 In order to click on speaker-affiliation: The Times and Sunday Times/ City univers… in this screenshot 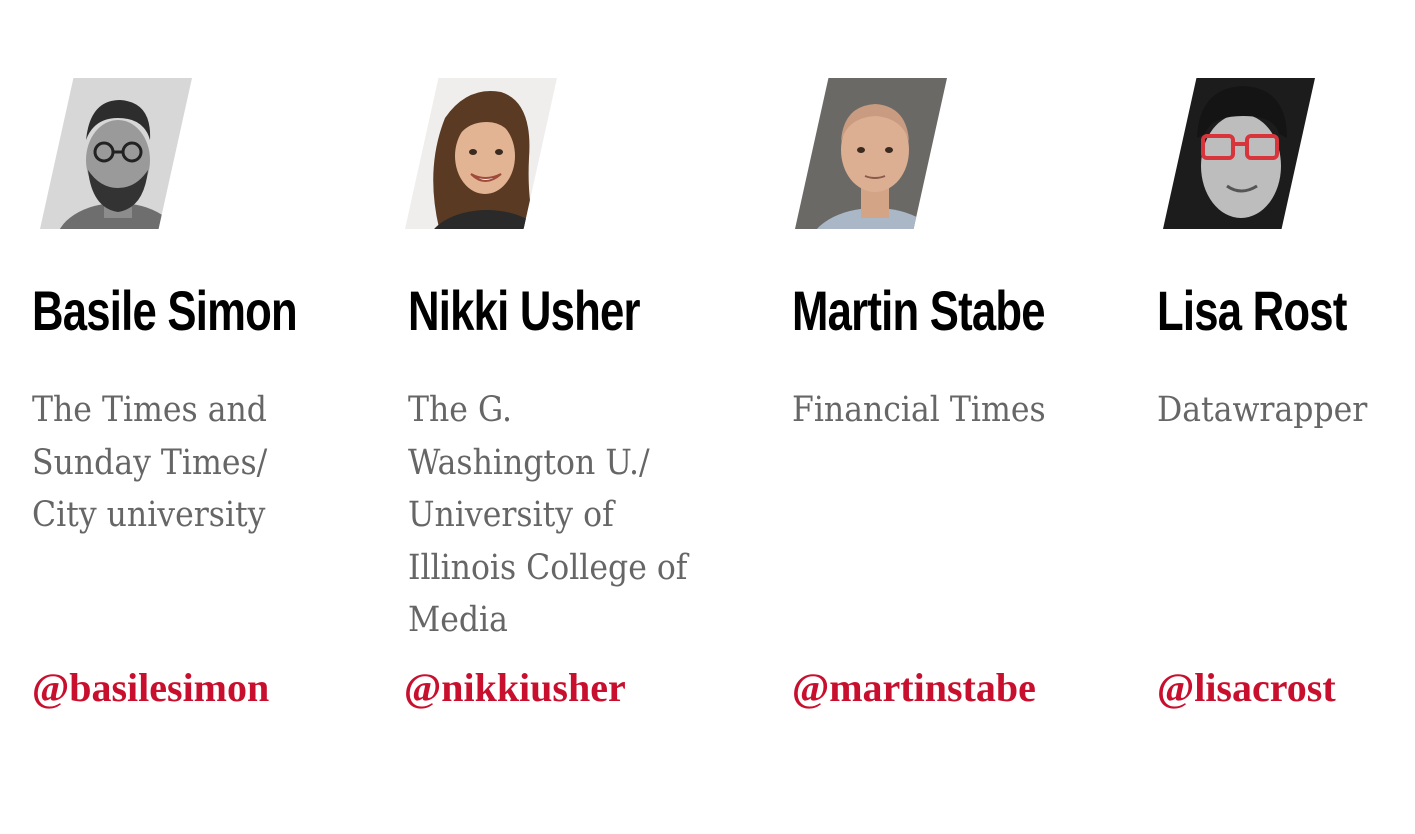, I will do `click(150, 462)`.